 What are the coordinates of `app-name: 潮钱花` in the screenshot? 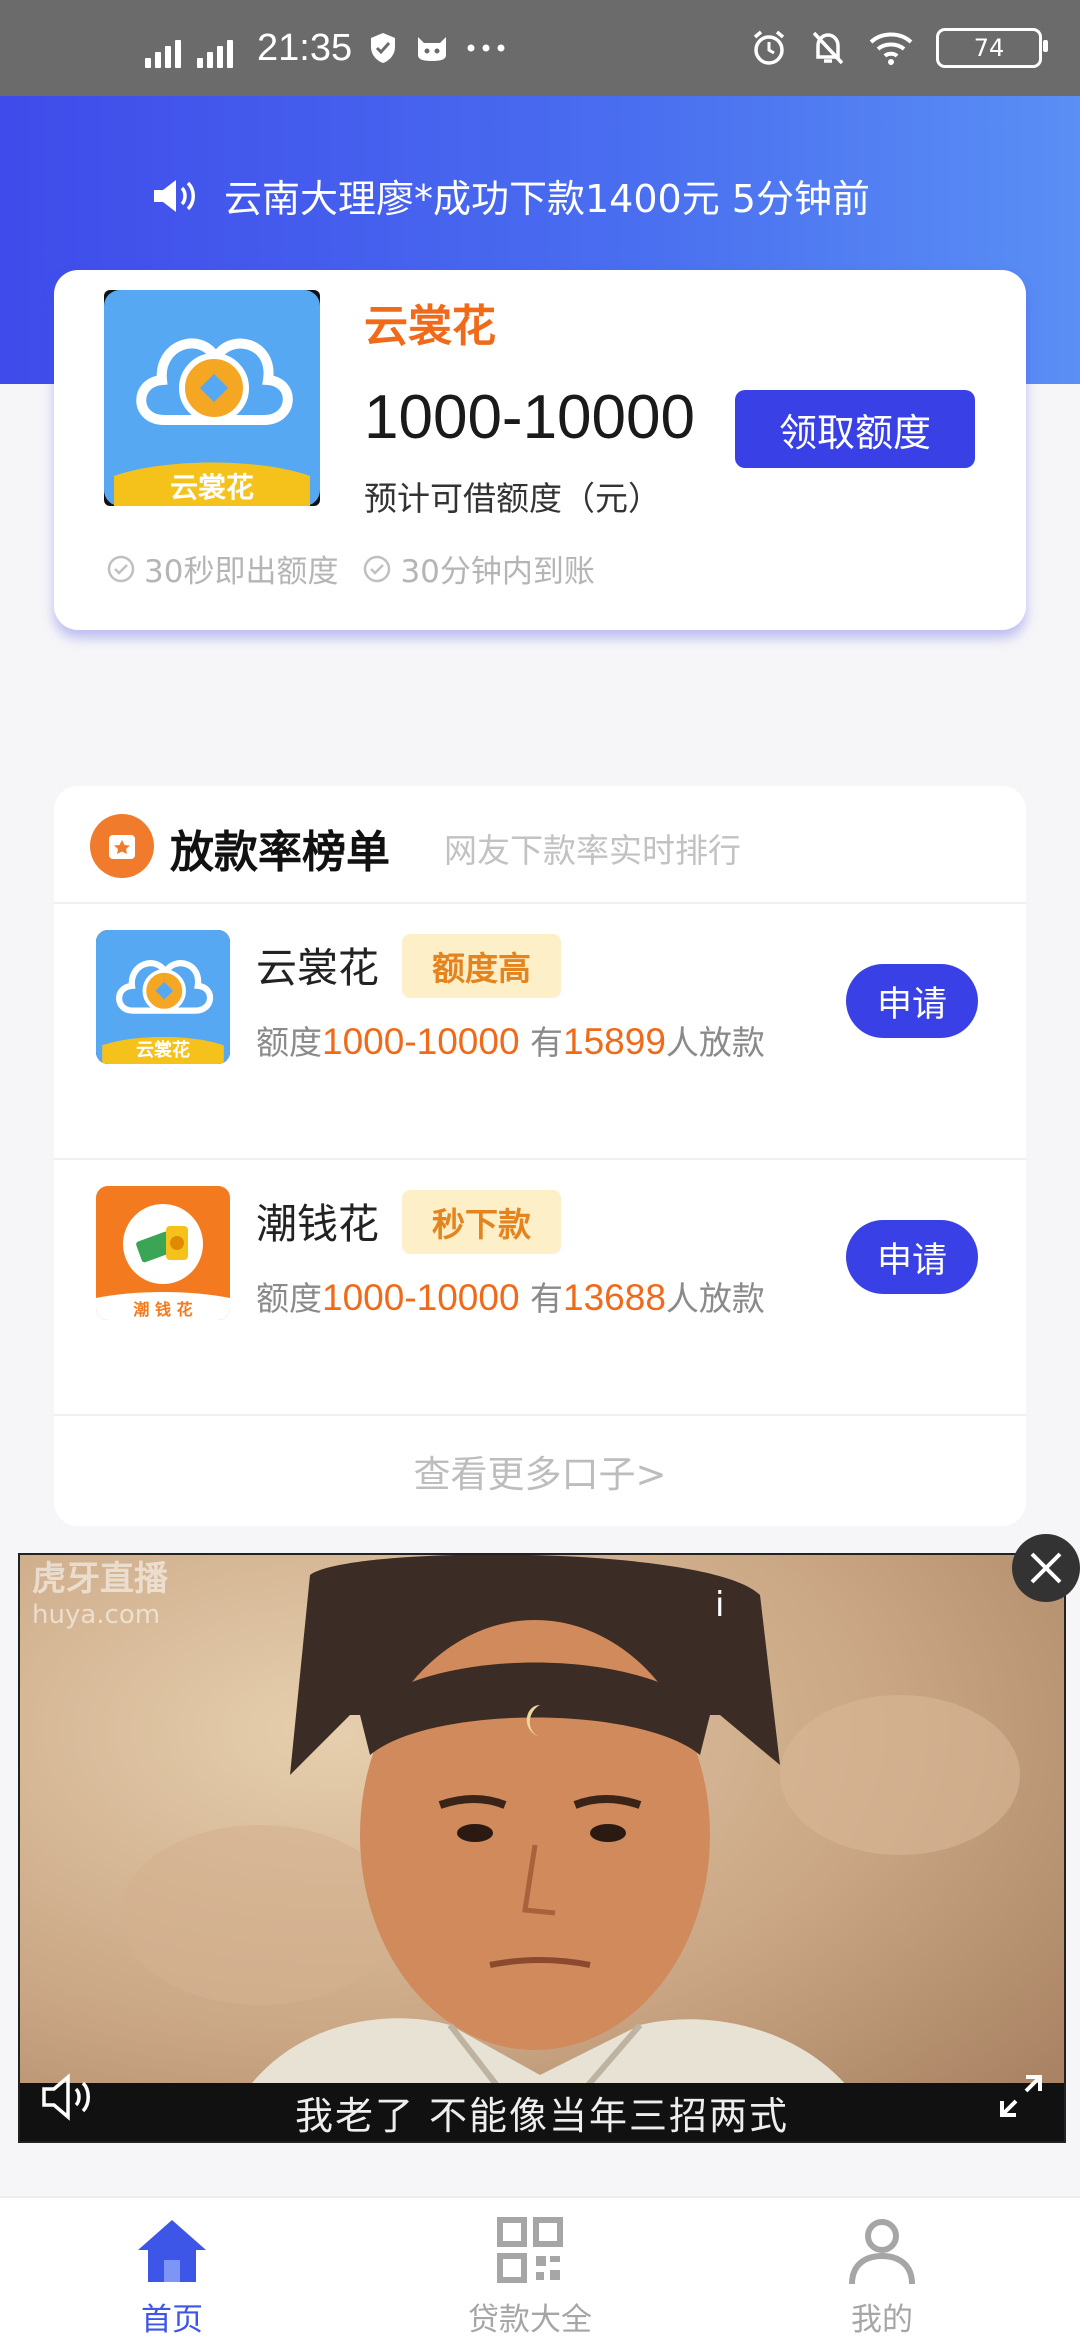 It's located at (317, 1224).